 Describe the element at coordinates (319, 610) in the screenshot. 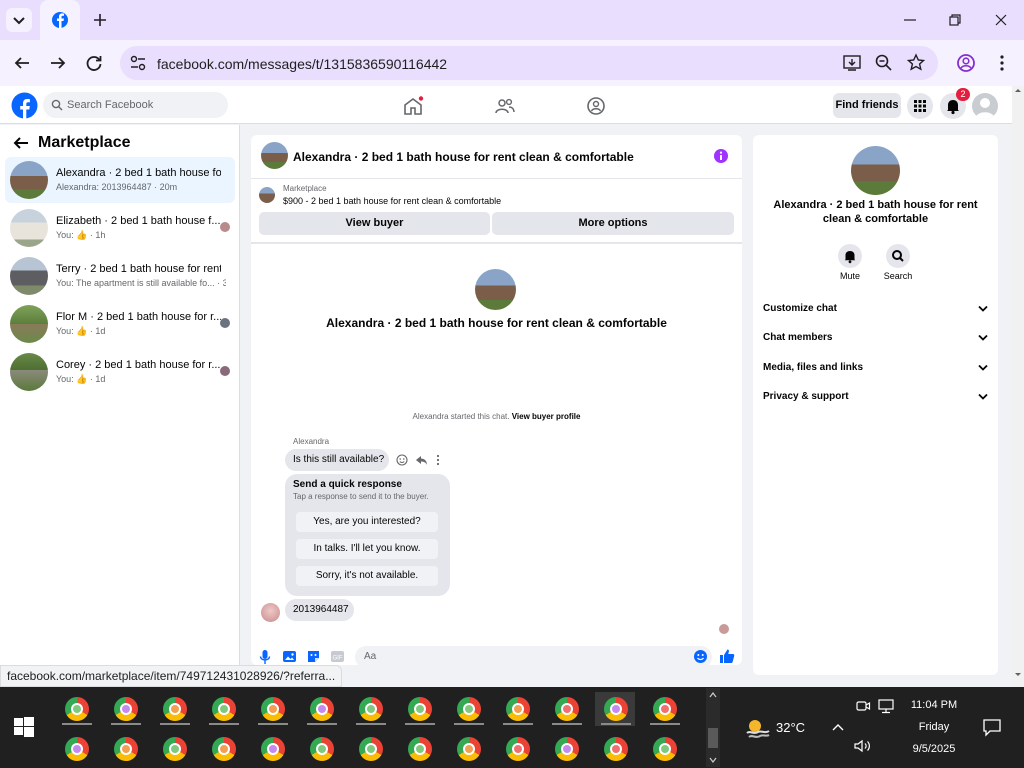

I see `message-bubble: 2013964487` at that location.